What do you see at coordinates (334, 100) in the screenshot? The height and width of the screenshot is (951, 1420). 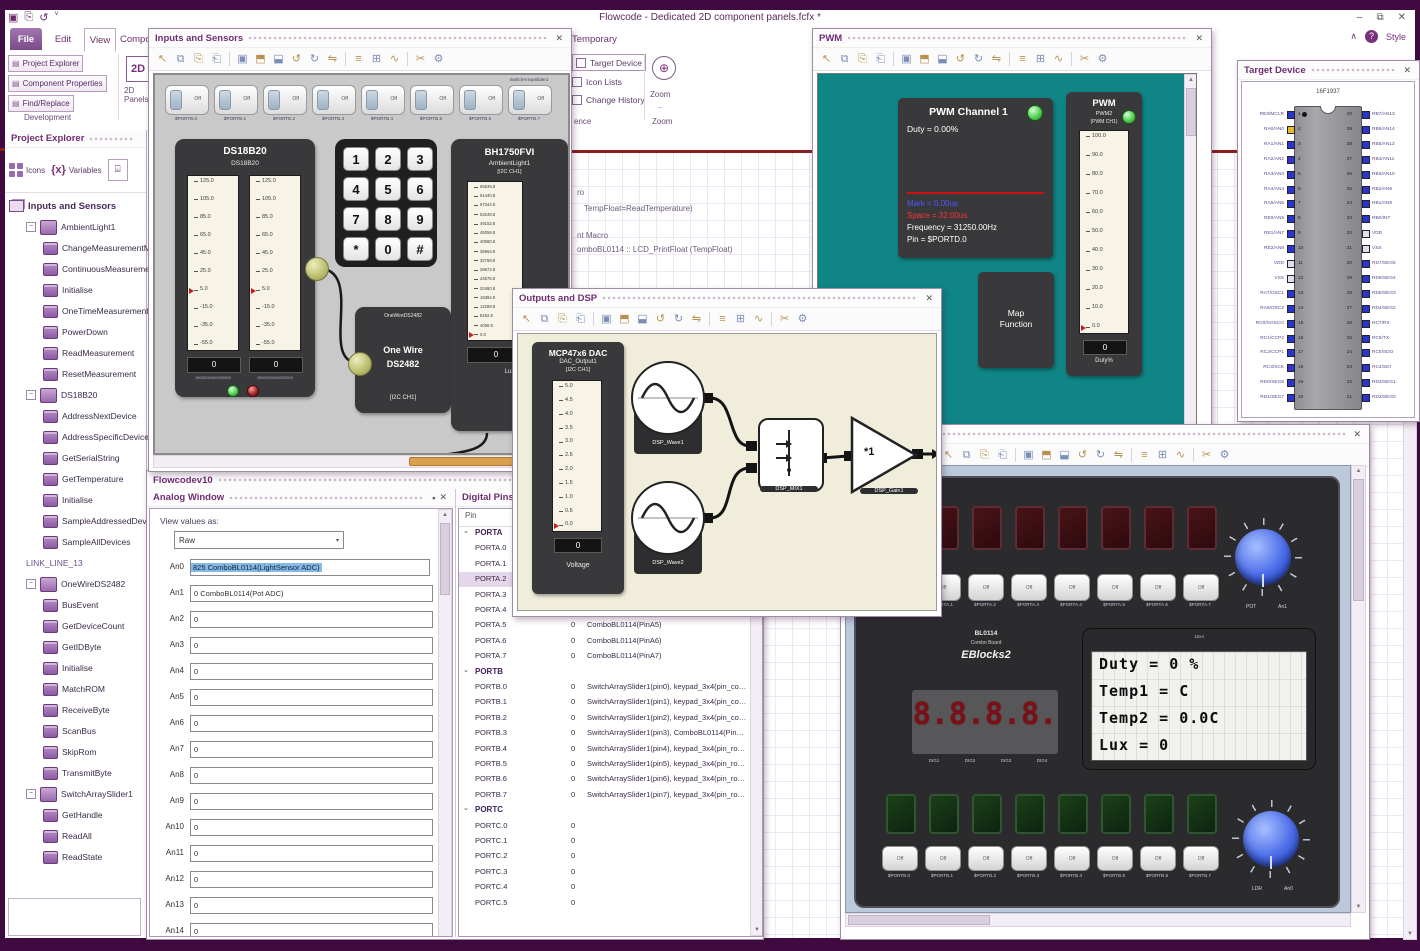 I see `input-switch-3: Off` at bounding box center [334, 100].